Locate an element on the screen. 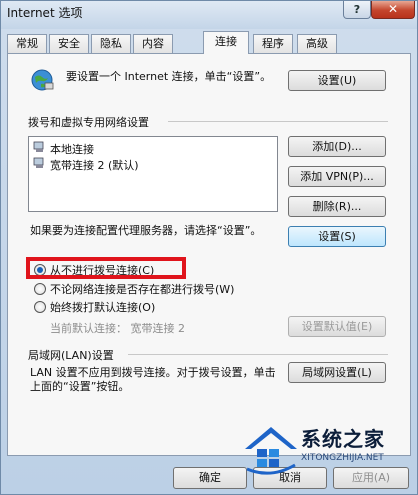 This screenshot has height=495, width=418. window-title: Internet 选项 is located at coordinates (45, 13).